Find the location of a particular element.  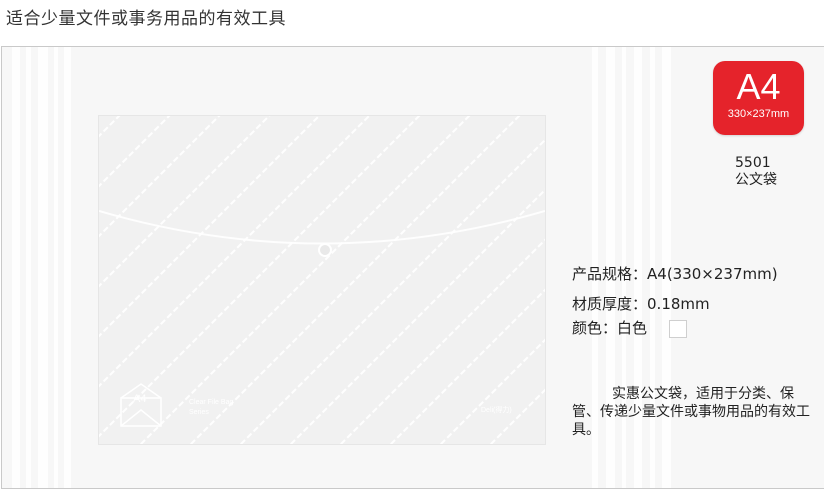

spec-color: 颜色：白色 is located at coordinates (630, 327).